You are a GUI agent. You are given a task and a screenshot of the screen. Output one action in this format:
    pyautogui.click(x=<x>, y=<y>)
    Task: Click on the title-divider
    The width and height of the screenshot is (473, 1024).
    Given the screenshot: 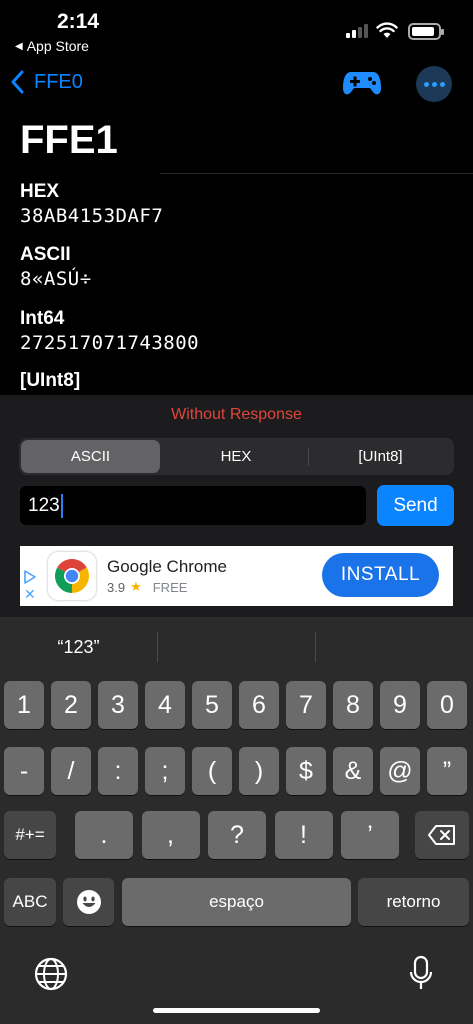 What is the action you would take?
    pyautogui.click(x=316, y=173)
    